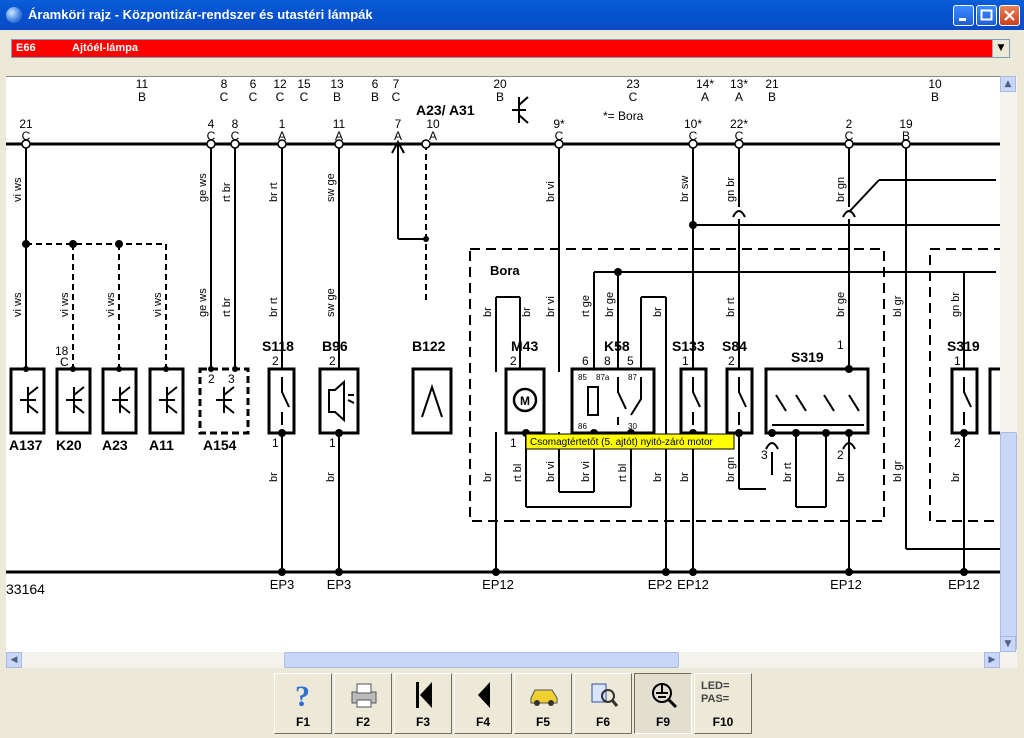 This screenshot has width=1024, height=738. What do you see at coordinates (332, 443) in the screenshot?
I see `pin-number: 1` at bounding box center [332, 443].